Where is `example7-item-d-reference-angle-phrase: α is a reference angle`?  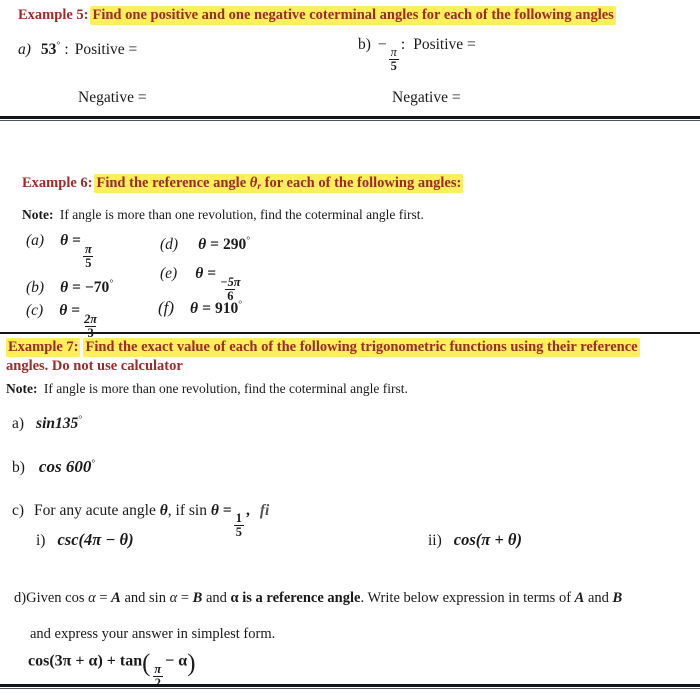 example7-item-d-reference-angle-phrase: α is a reference angle is located at coordinates (295, 598).